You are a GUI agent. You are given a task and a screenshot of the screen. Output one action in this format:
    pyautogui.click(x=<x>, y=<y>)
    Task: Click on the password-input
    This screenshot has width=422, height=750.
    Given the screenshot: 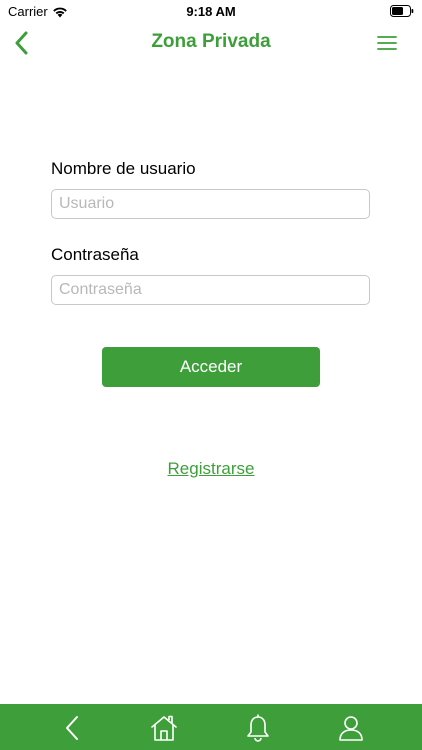 What is the action you would take?
    pyautogui.click(x=210, y=290)
    